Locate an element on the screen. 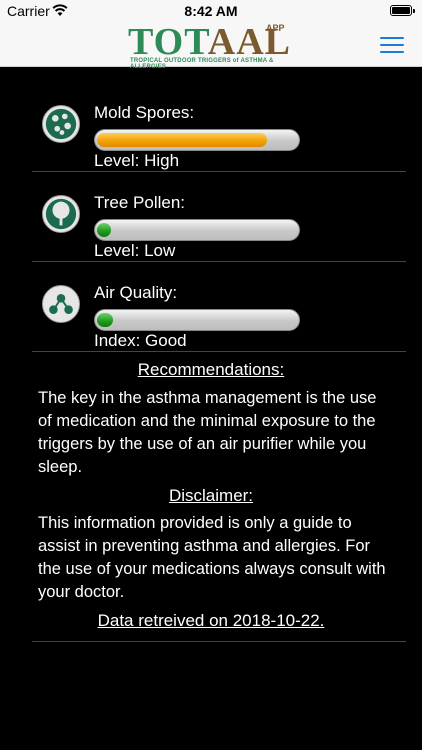 This screenshot has height=750, width=422. air-quality-fill is located at coordinates (105, 320).